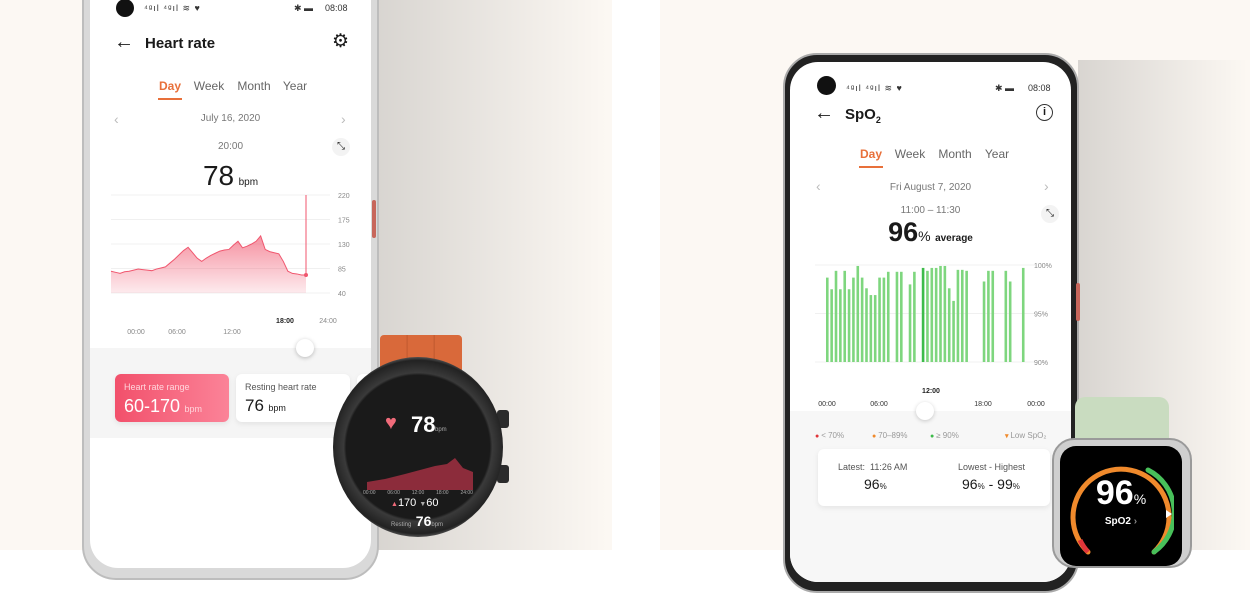 The width and height of the screenshot is (1250, 593). What do you see at coordinates (285, 321) in the screenshot?
I see `x-tick-label: 18:00` at bounding box center [285, 321].